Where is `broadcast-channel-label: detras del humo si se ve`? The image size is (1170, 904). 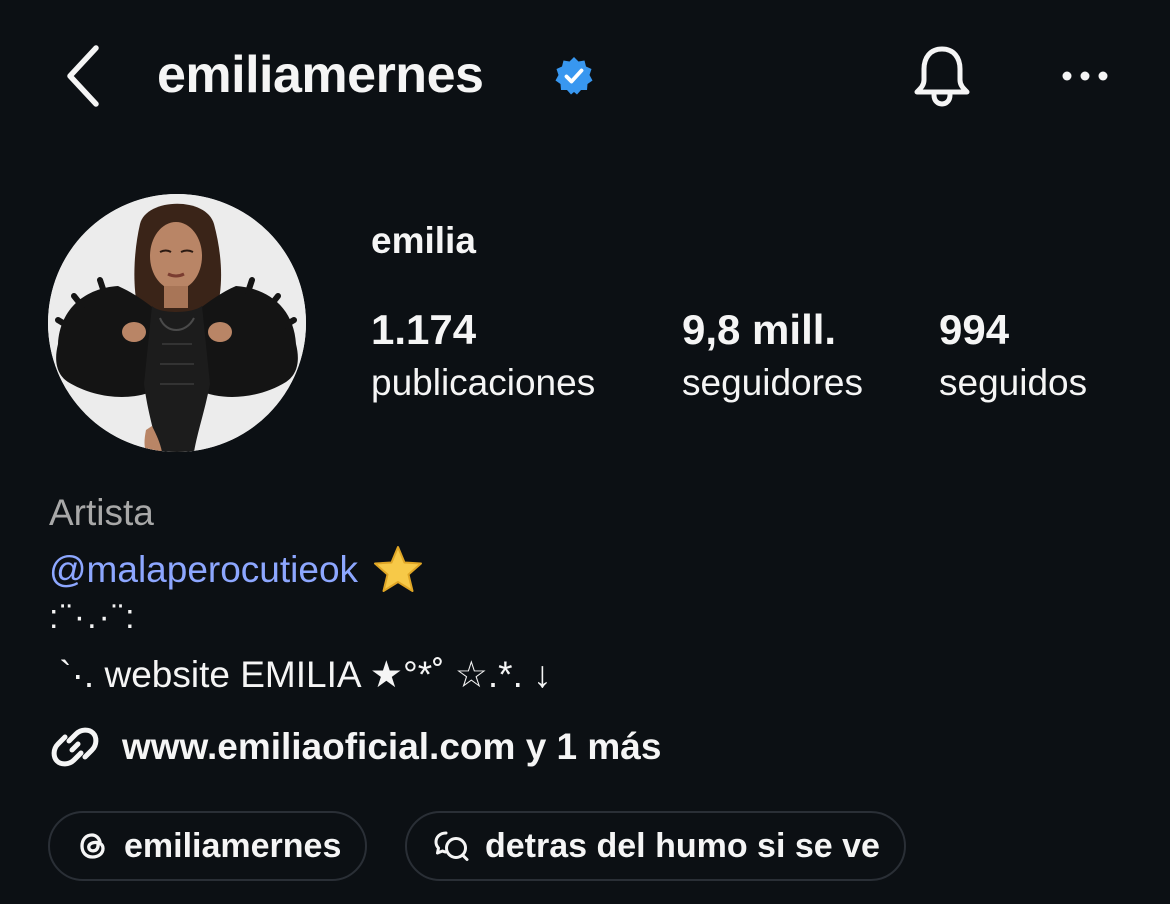
broadcast-channel-label: detras del humo si se ve is located at coordinates (682, 845).